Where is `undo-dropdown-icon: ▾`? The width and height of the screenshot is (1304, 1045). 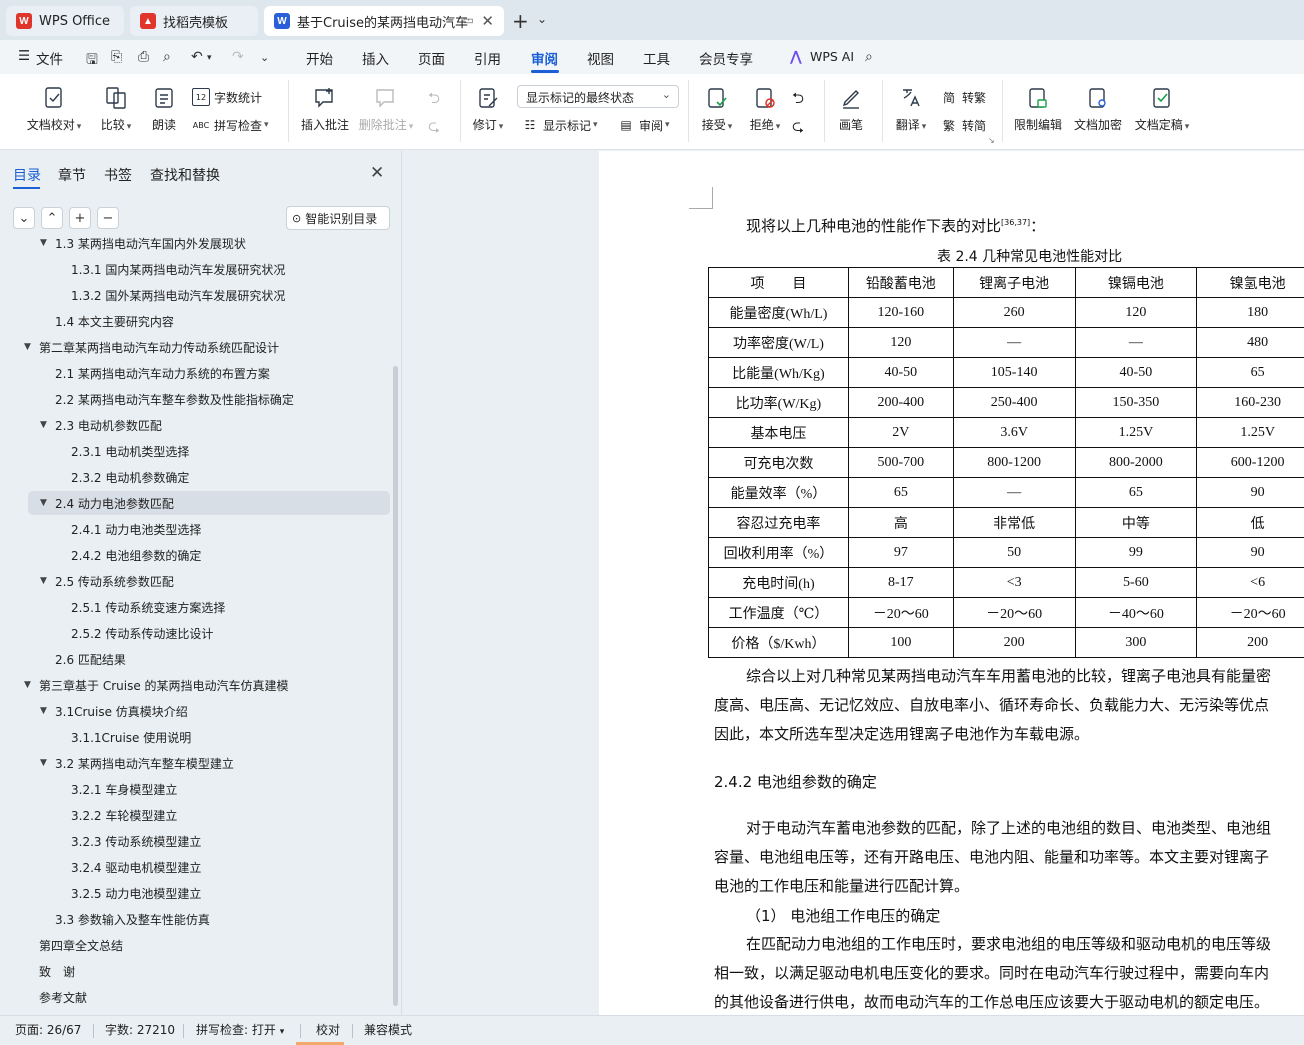 undo-dropdown-icon: ▾ is located at coordinates (209, 58).